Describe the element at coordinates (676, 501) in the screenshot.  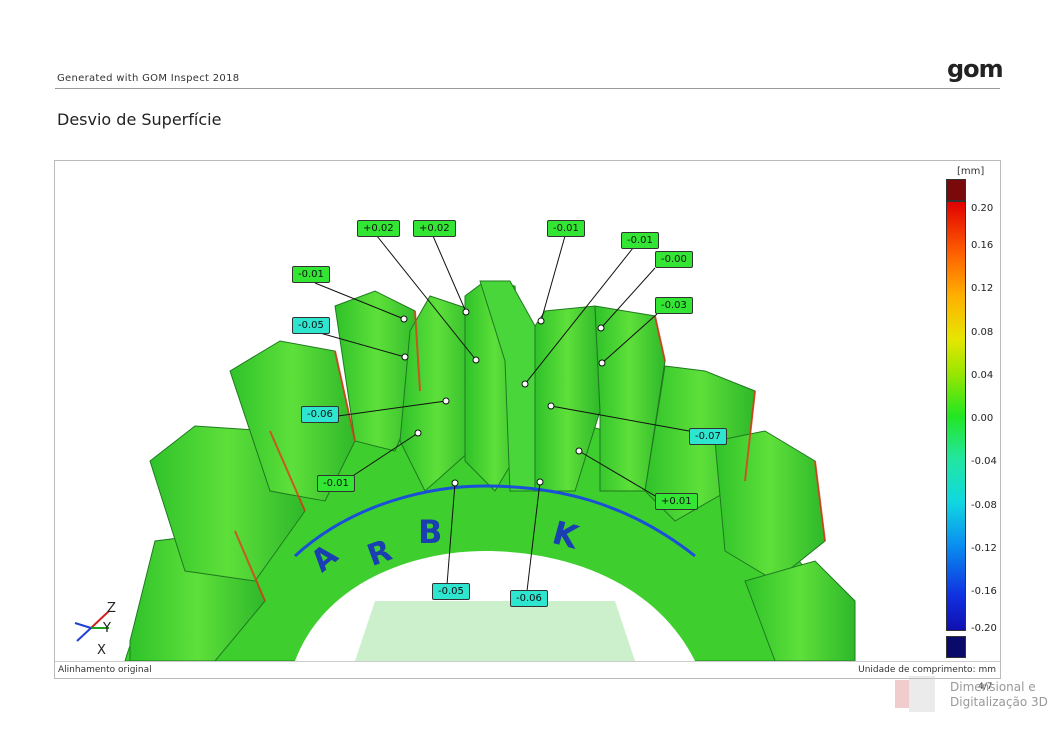
I see `deviation-label: +0.01` at that location.